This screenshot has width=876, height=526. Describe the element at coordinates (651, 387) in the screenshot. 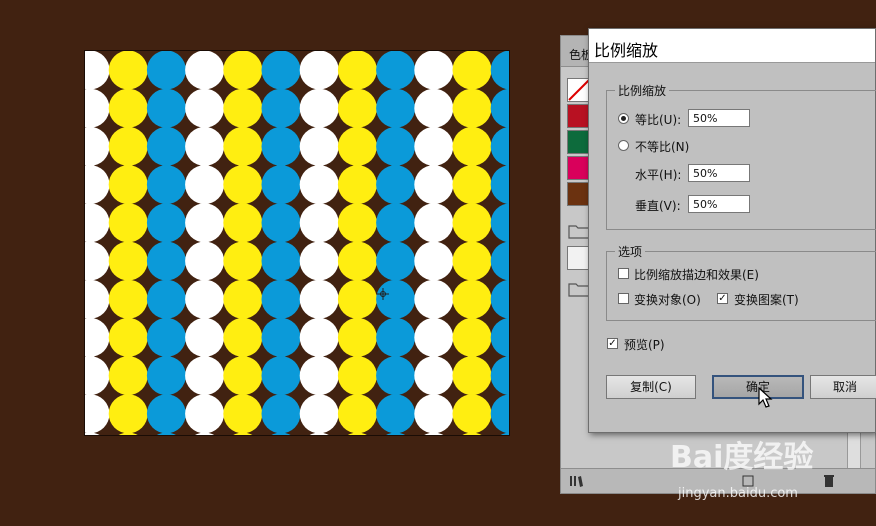

I see `copy-button: 复制(C)` at that location.